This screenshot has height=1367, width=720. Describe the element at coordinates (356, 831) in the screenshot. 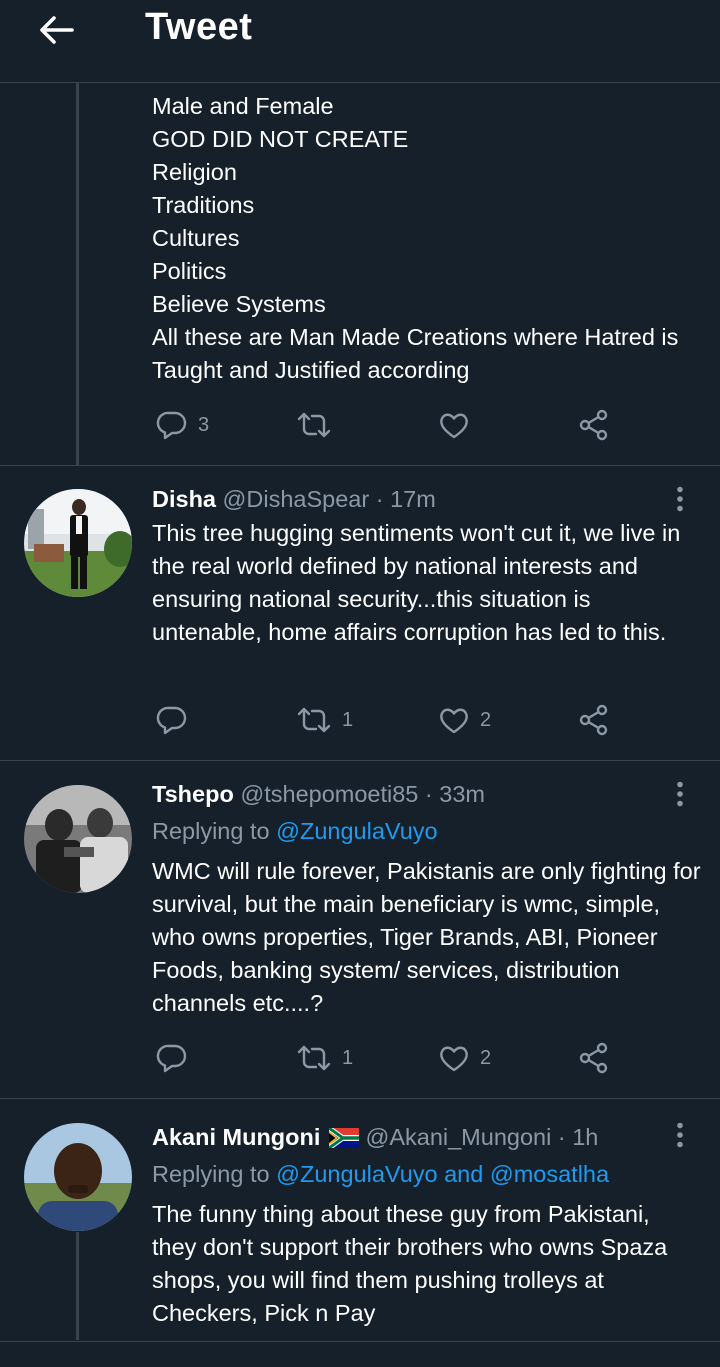

I see `replying-to-link: @ZungulaVuyo` at that location.